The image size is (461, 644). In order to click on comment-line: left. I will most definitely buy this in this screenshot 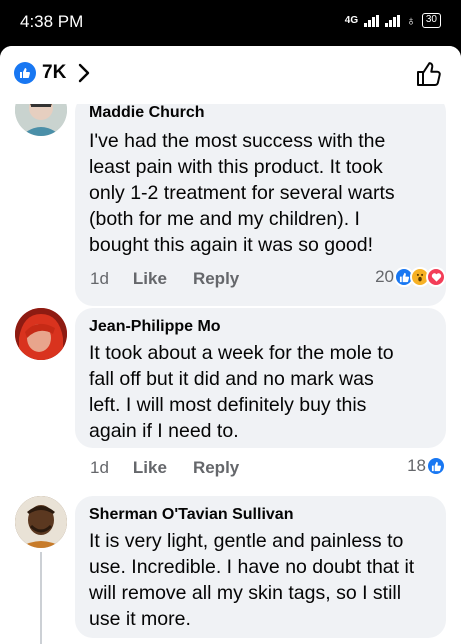, I will do `click(228, 405)`.